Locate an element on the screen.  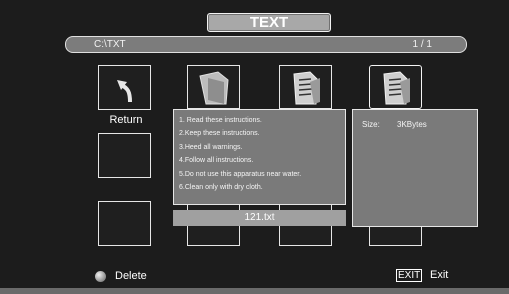
preview-line: 1. Read these instructions. is located at coordinates (220, 120).